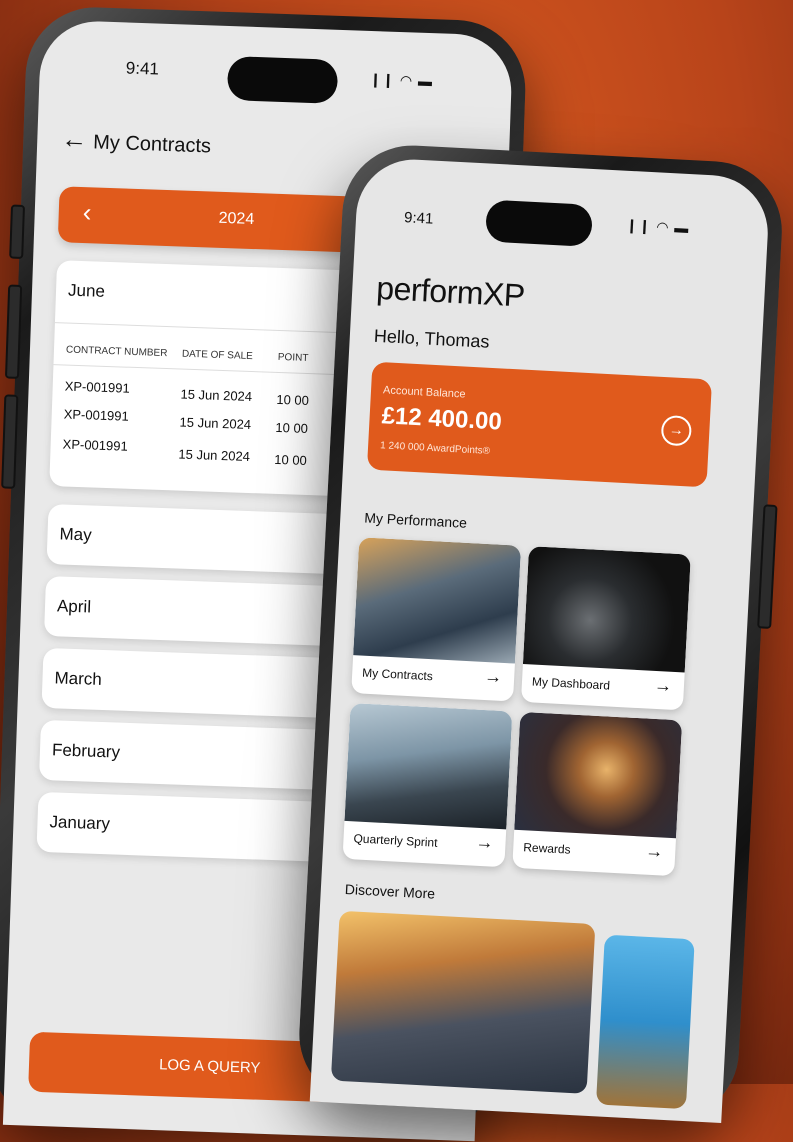 The width and height of the screenshot is (793, 1142). I want to click on chevron-left-icon: ‹, so click(87, 212).